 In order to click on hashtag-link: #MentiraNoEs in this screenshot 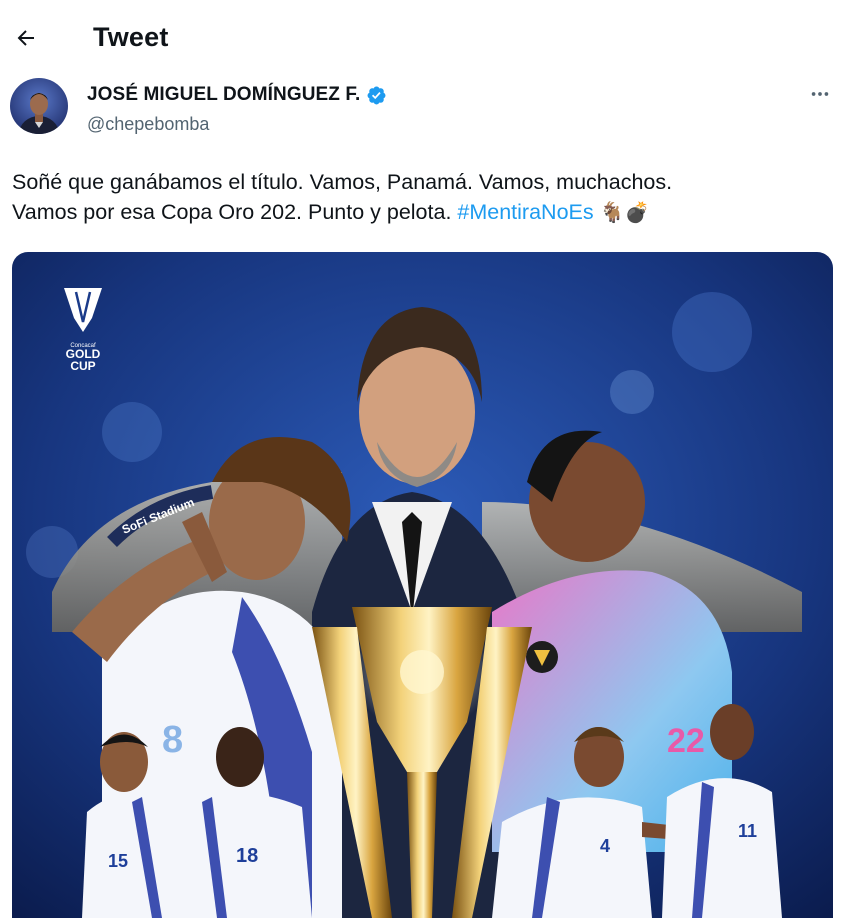, I will do `click(525, 212)`.